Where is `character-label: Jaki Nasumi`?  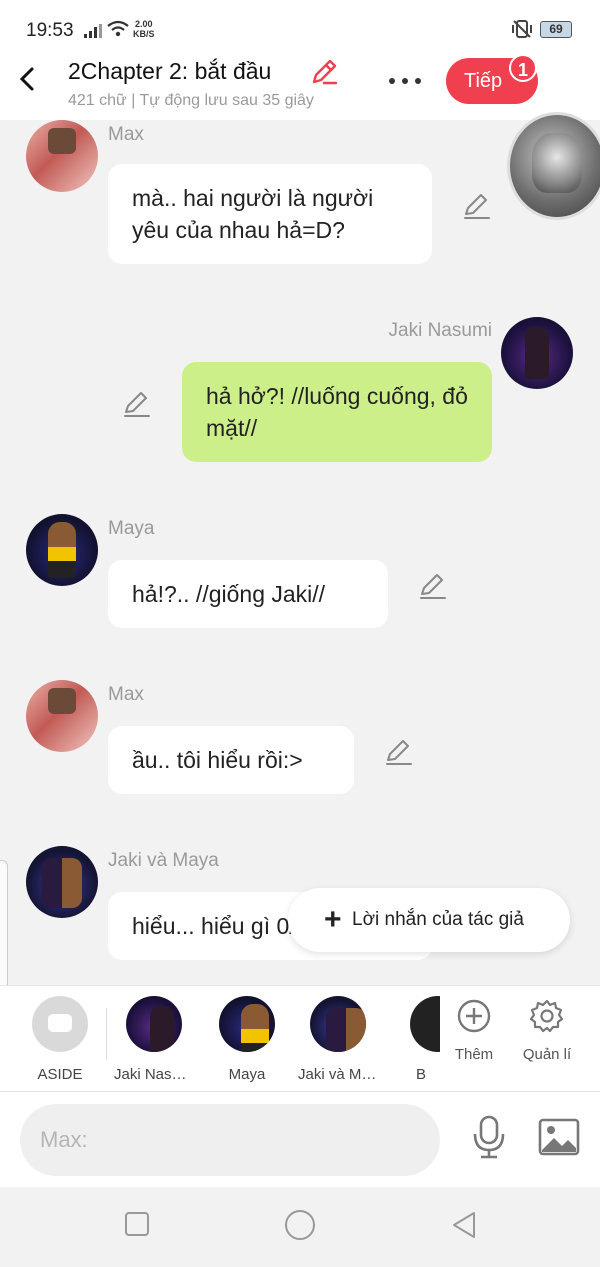 character-label: Jaki Nasumi is located at coordinates (154, 1074).